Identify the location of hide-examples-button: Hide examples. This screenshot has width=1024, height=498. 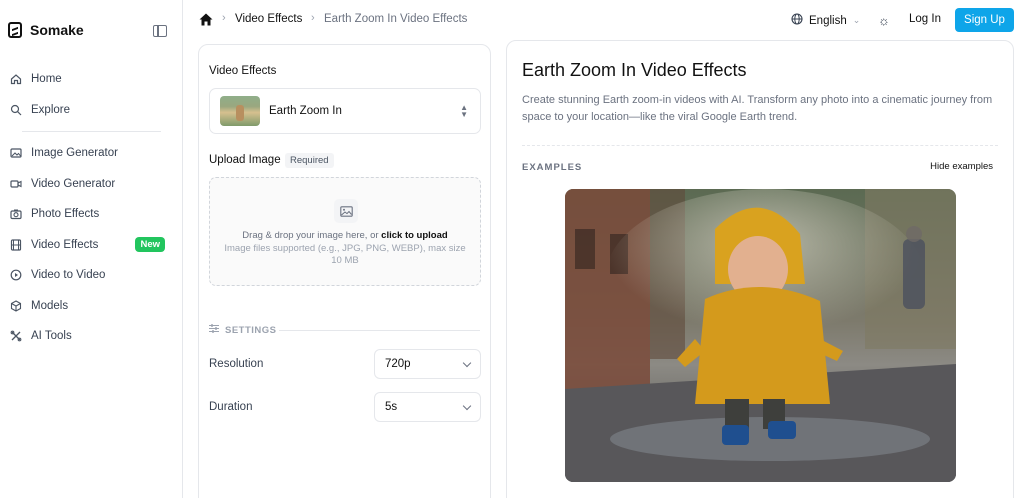
(961, 166).